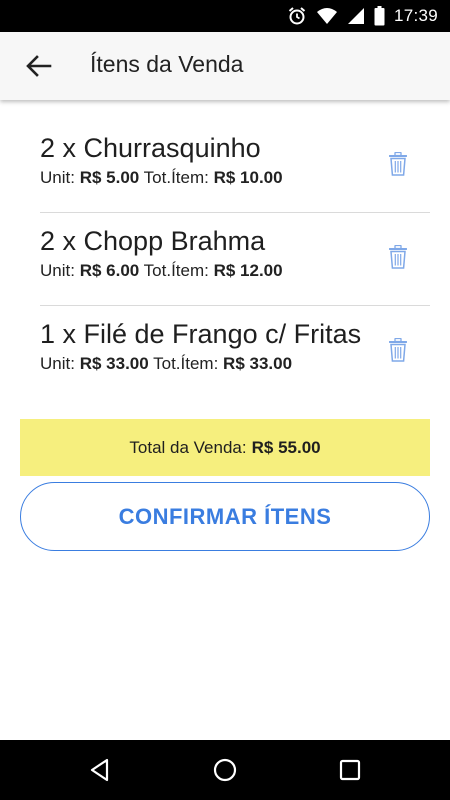  I want to click on status-time: 17:39, so click(415, 15).